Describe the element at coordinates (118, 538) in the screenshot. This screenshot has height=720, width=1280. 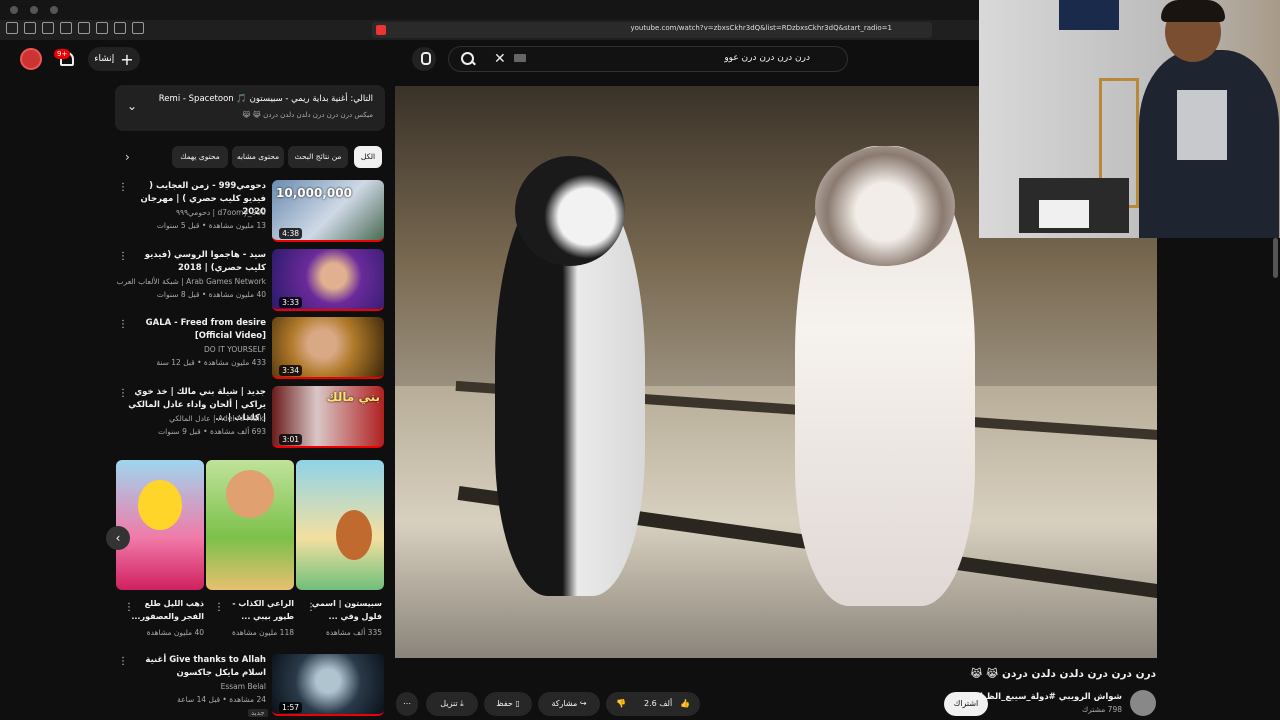
I see `shelf-previous-button: ‹` at that location.